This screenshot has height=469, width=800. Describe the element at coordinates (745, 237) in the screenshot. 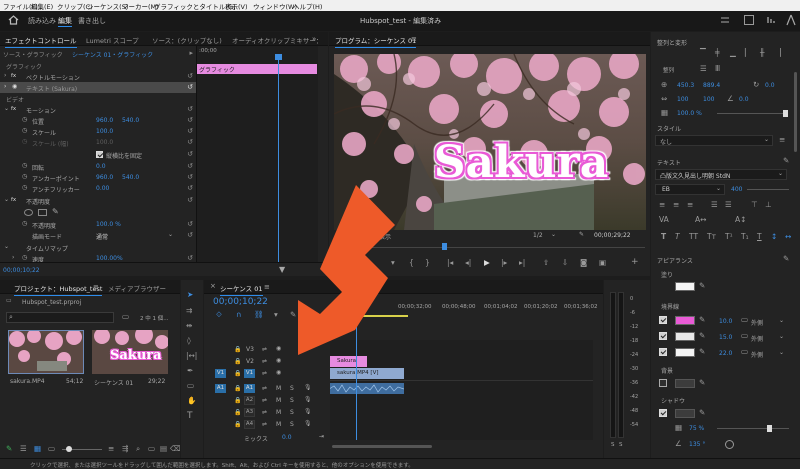

I see `subscript-icon: T₁` at that location.